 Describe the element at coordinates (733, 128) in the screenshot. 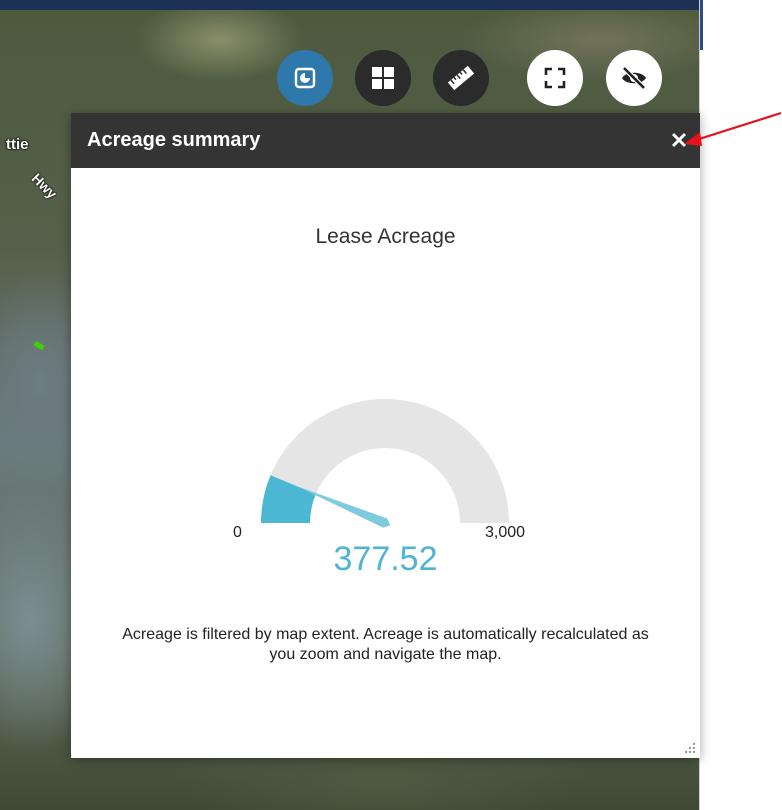

I see `annotation-arrow-icon` at that location.